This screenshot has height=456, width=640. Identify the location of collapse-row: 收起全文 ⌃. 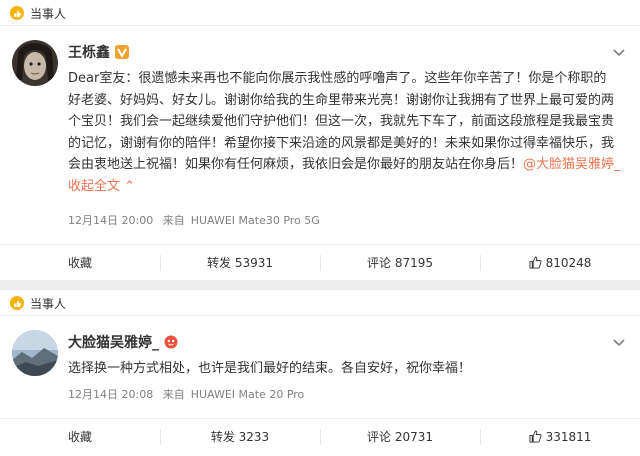
(346, 187).